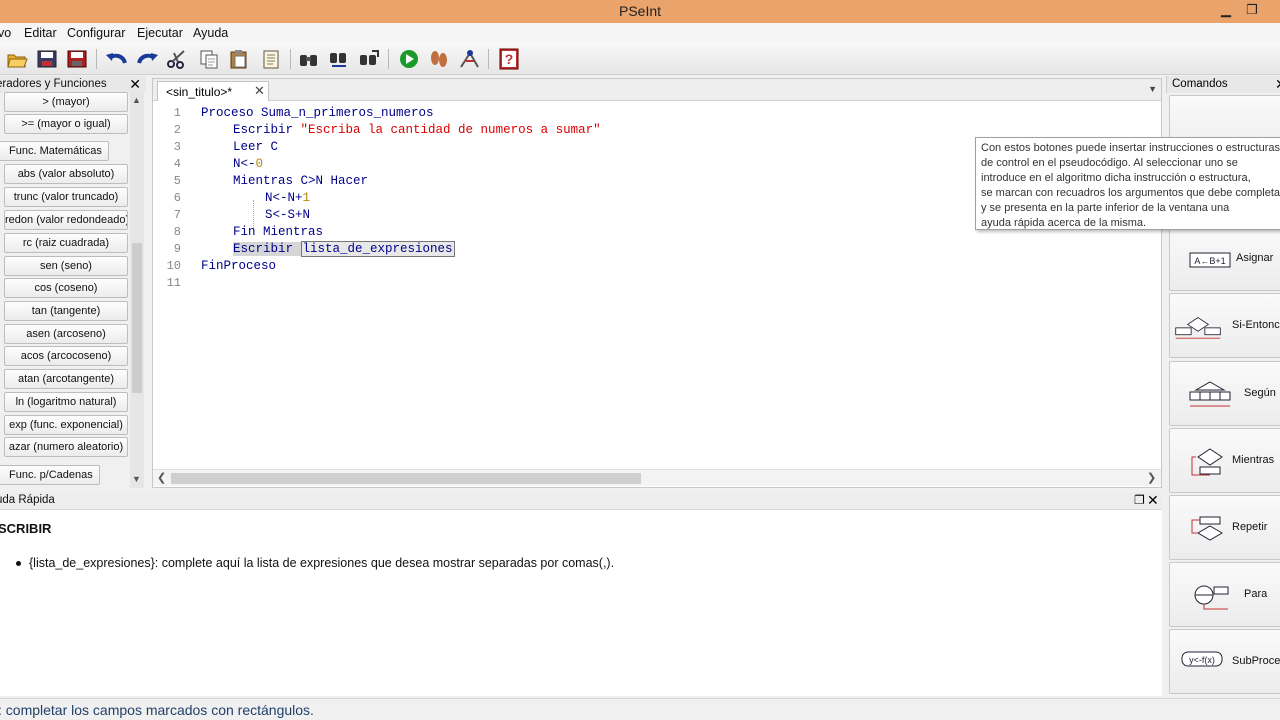  Describe the element at coordinates (209, 59) in the screenshot. I see `copy-icon` at that location.